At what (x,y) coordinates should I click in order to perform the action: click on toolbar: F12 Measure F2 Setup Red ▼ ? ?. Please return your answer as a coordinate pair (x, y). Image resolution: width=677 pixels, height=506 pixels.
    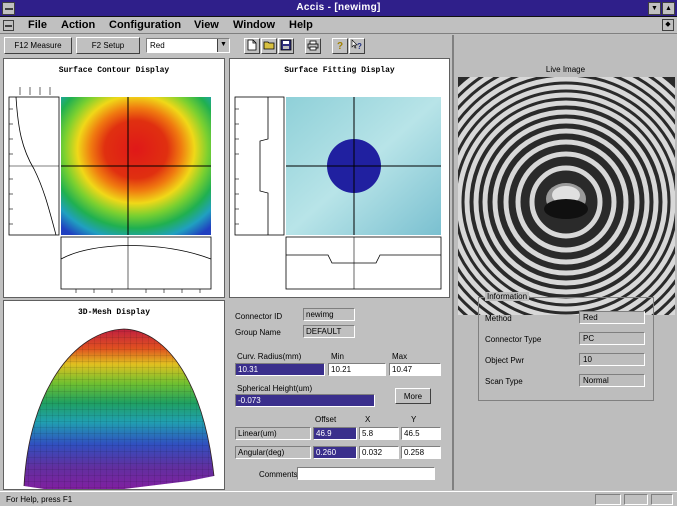
    Looking at the image, I should click on (226, 46).